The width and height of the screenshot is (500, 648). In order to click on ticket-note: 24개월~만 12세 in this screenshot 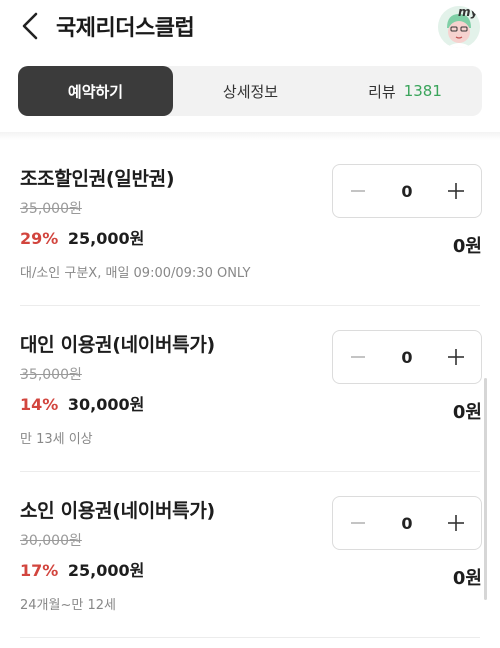, I will do `click(68, 605)`.